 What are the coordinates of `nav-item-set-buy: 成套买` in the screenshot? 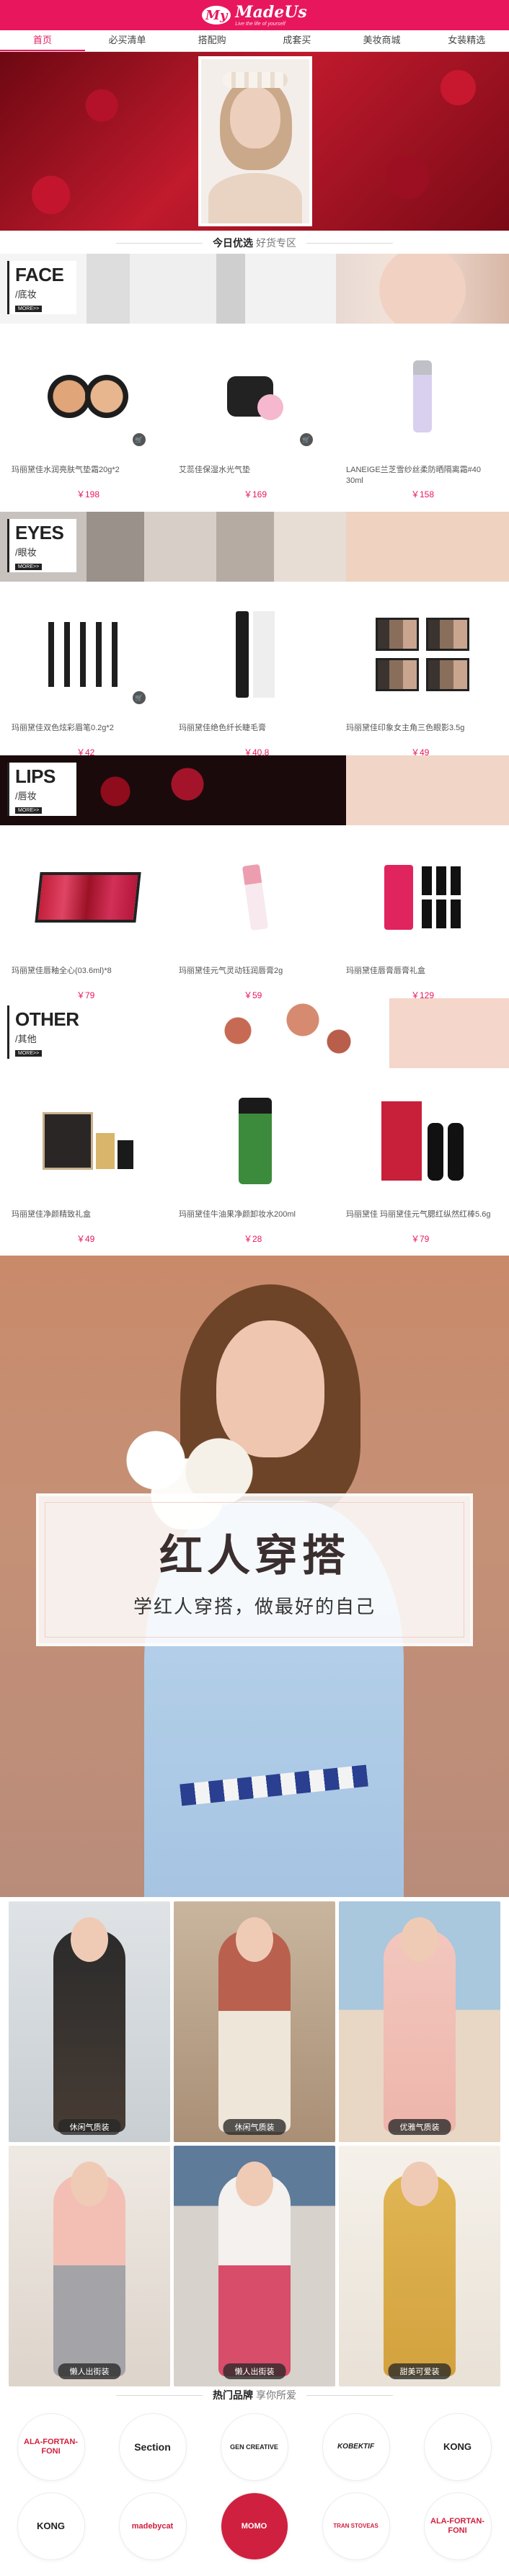 It's located at (297, 40).